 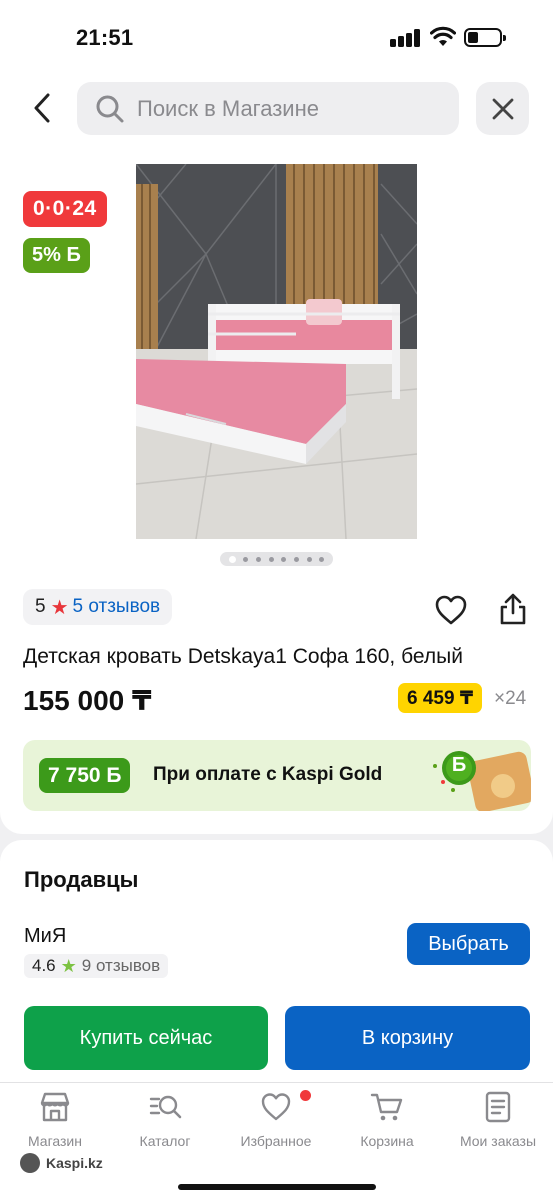 I want to click on store-icon, so click(x=55, y=1107).